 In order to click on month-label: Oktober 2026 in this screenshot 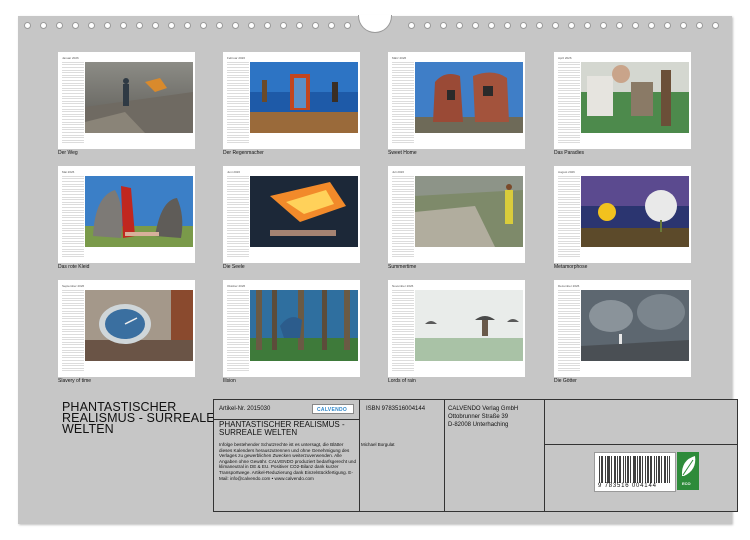, I will do `click(236, 286)`.